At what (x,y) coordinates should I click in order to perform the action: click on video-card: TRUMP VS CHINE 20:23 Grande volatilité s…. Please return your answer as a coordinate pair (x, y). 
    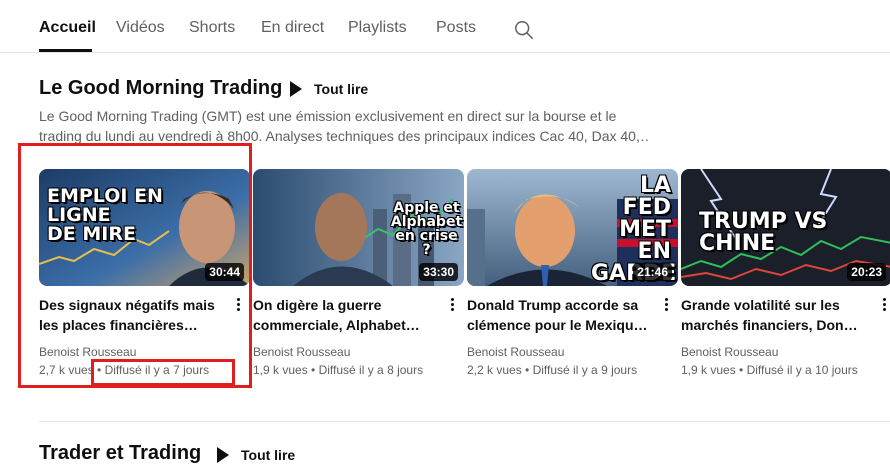
    Looking at the image, I should click on (785, 273).